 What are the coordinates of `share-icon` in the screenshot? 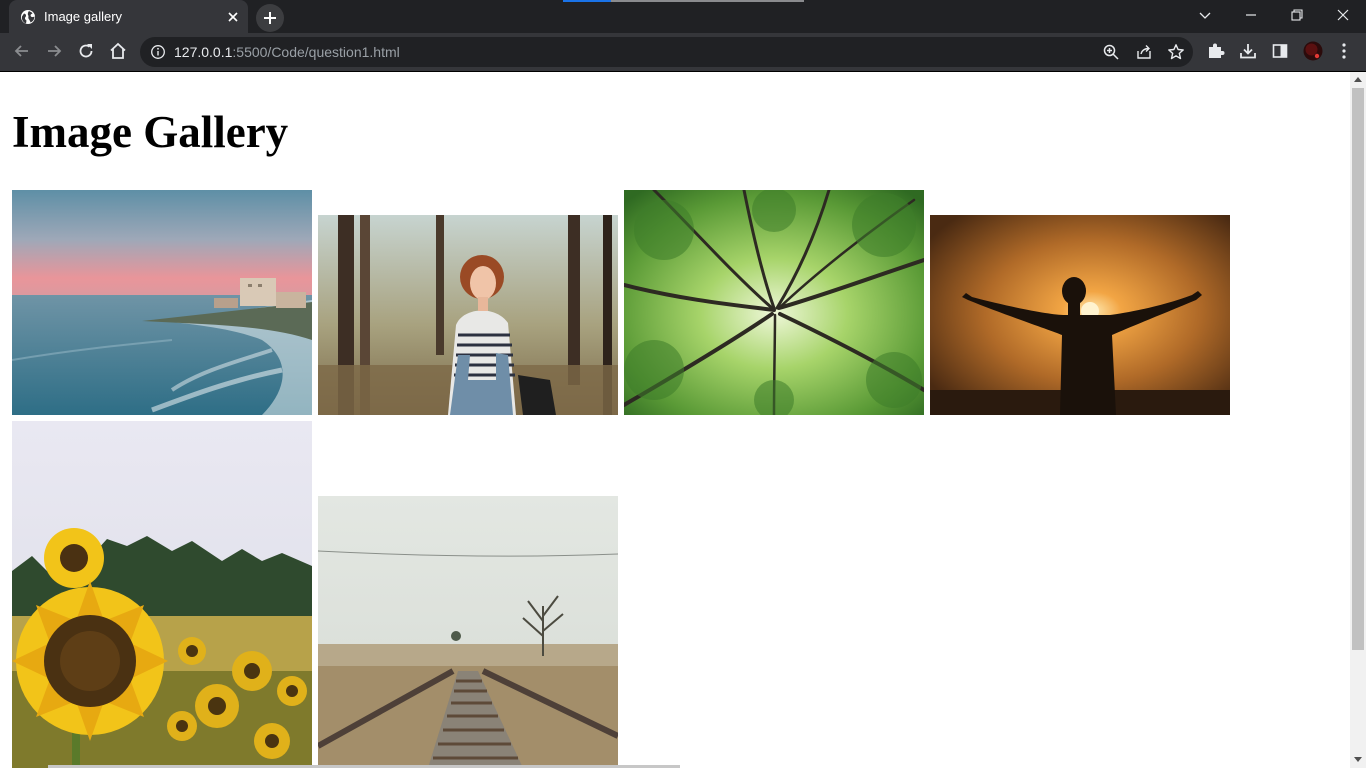 It's located at (1144, 52).